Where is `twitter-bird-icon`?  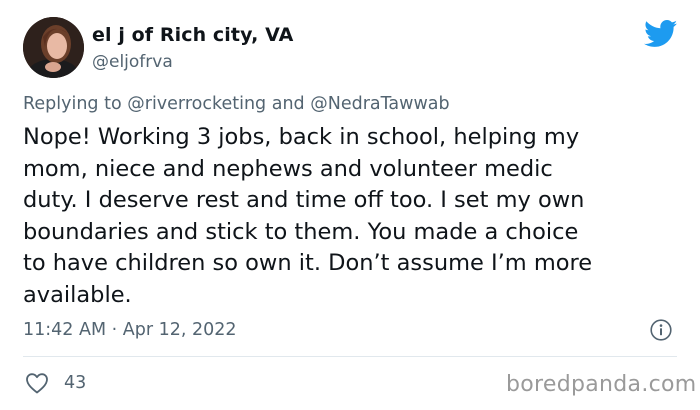 twitter-bird-icon is located at coordinates (661, 34).